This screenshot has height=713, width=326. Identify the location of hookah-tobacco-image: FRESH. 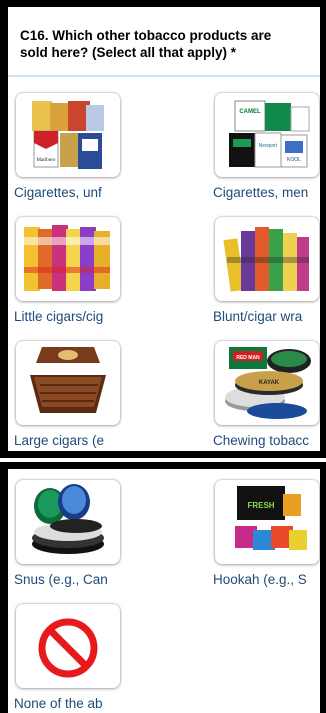
(271, 518).